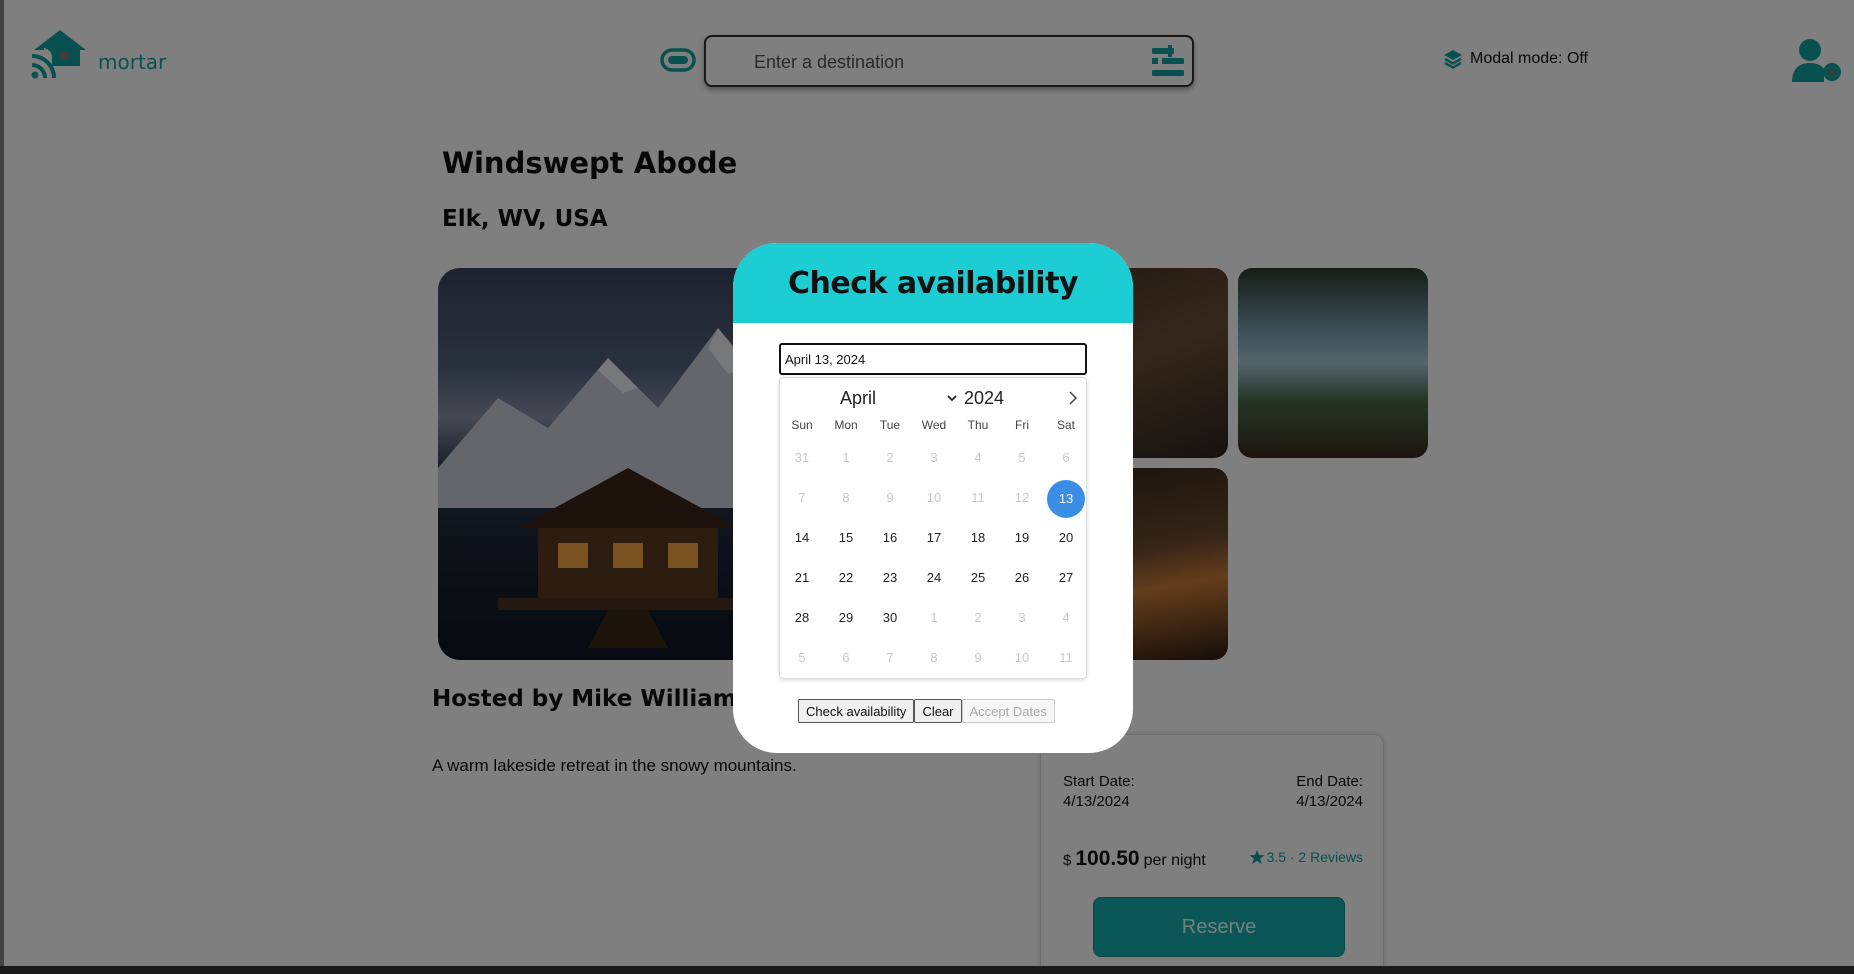 The image size is (1854, 974). I want to click on calendar-day-number: 14, so click(802, 537).